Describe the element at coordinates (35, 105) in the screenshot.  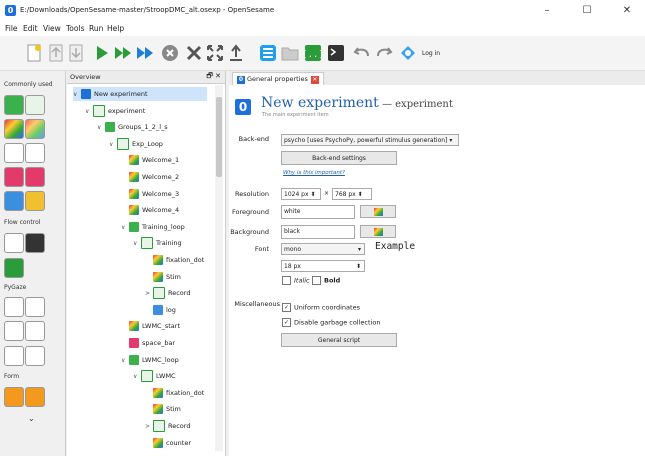
I see `sequence-item-icon` at that location.